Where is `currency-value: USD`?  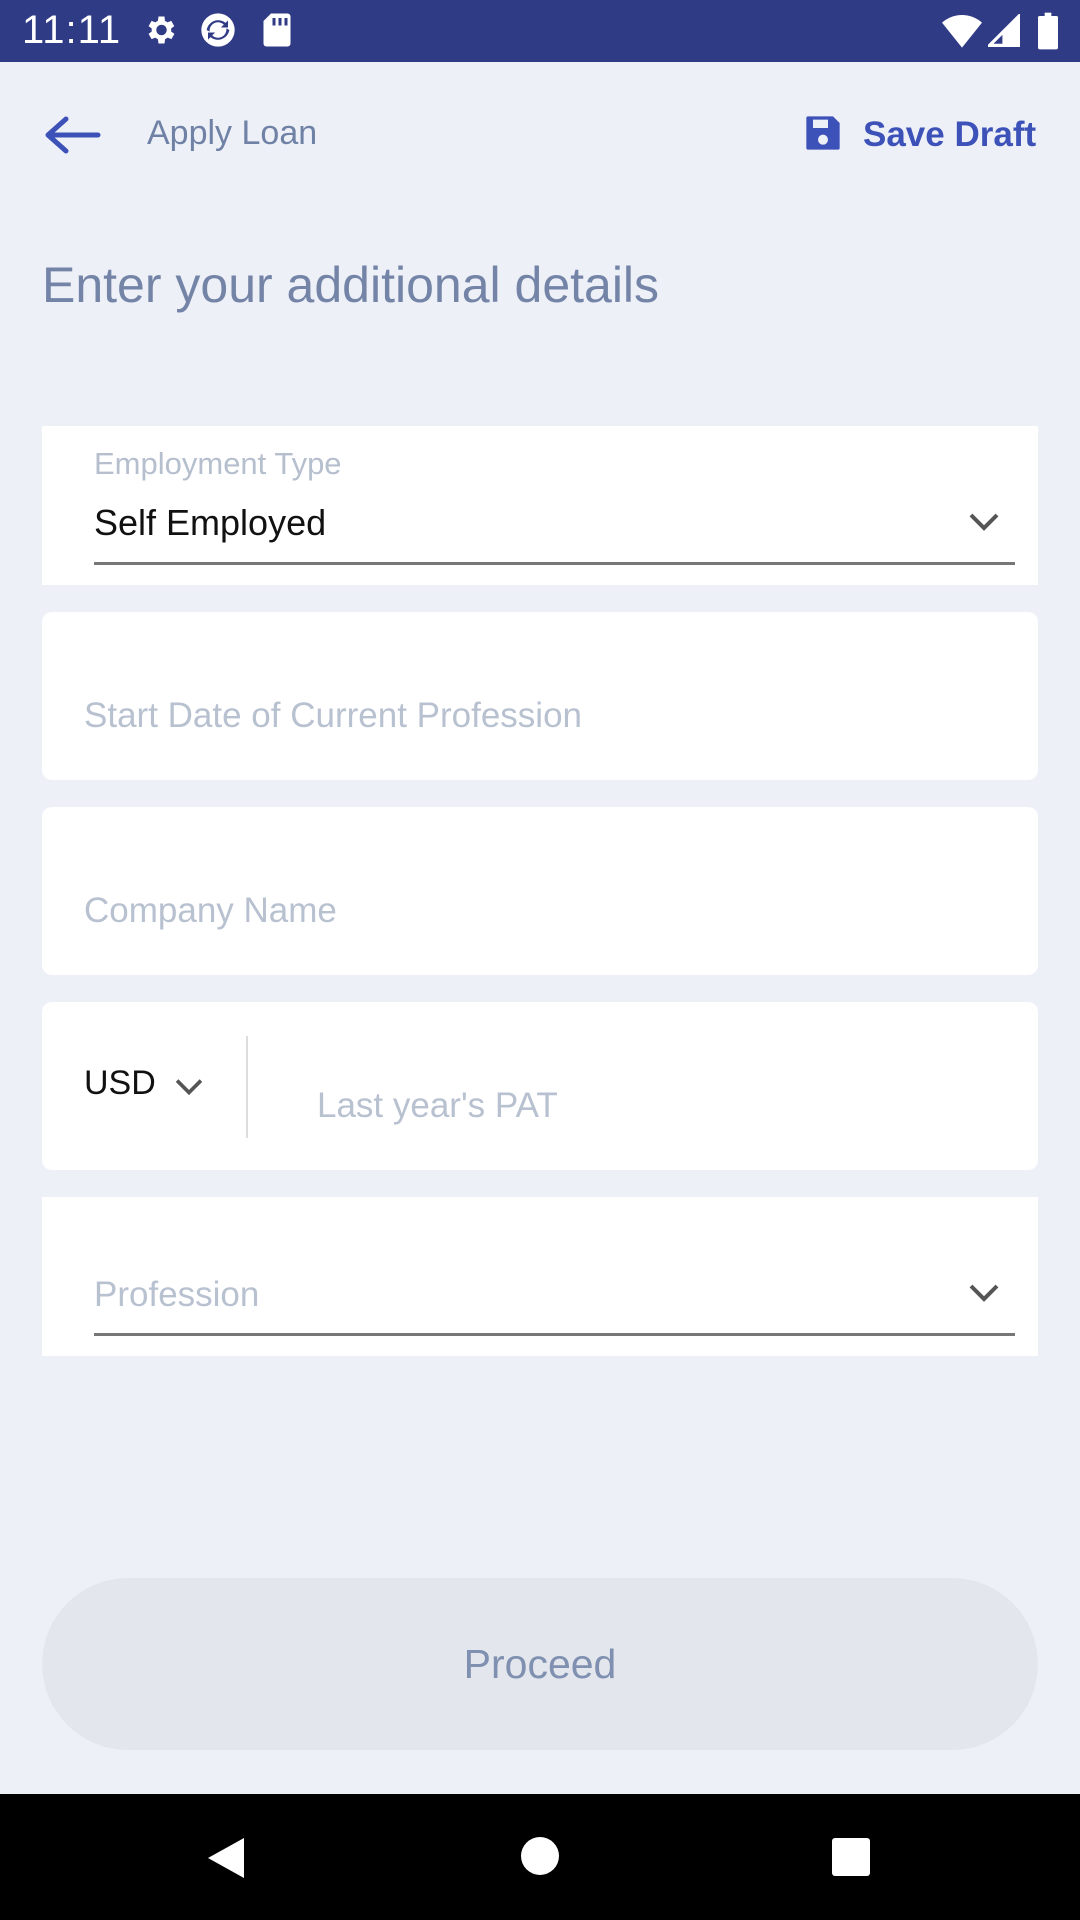 currency-value: USD is located at coordinates (120, 1083).